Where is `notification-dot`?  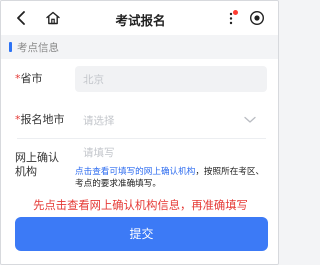
notification-dot is located at coordinates (235, 12).